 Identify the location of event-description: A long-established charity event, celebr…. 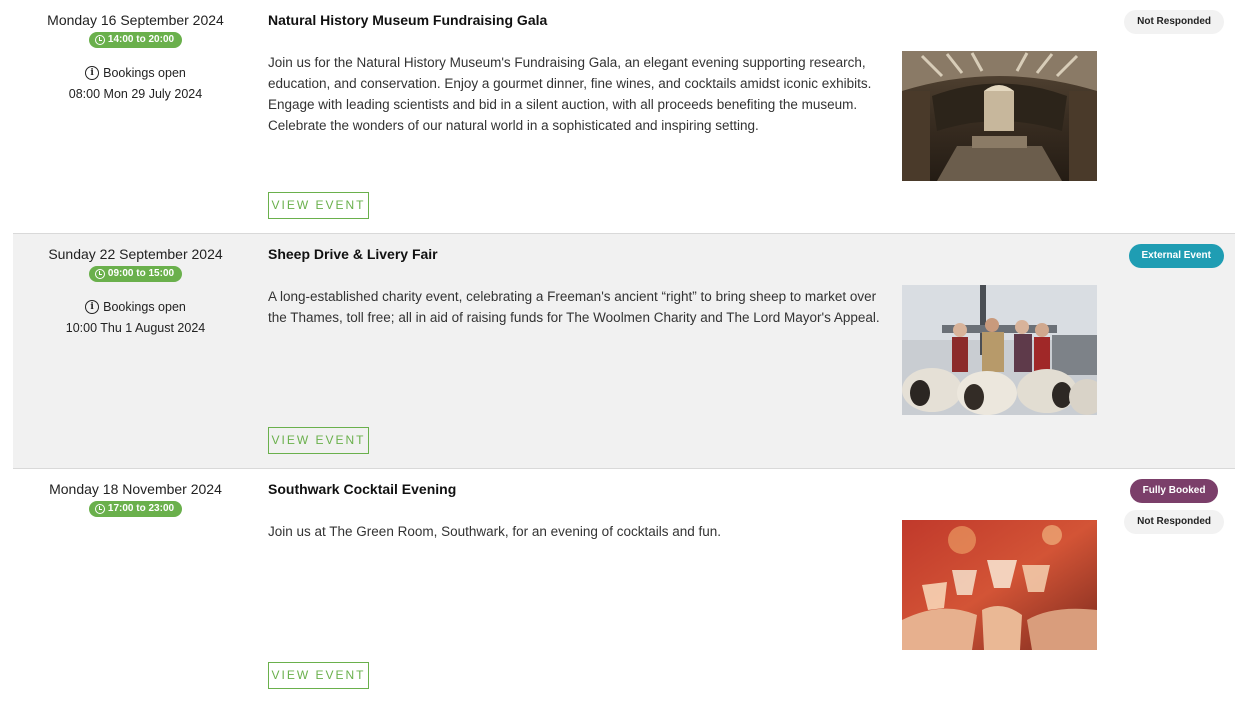
(574, 307).